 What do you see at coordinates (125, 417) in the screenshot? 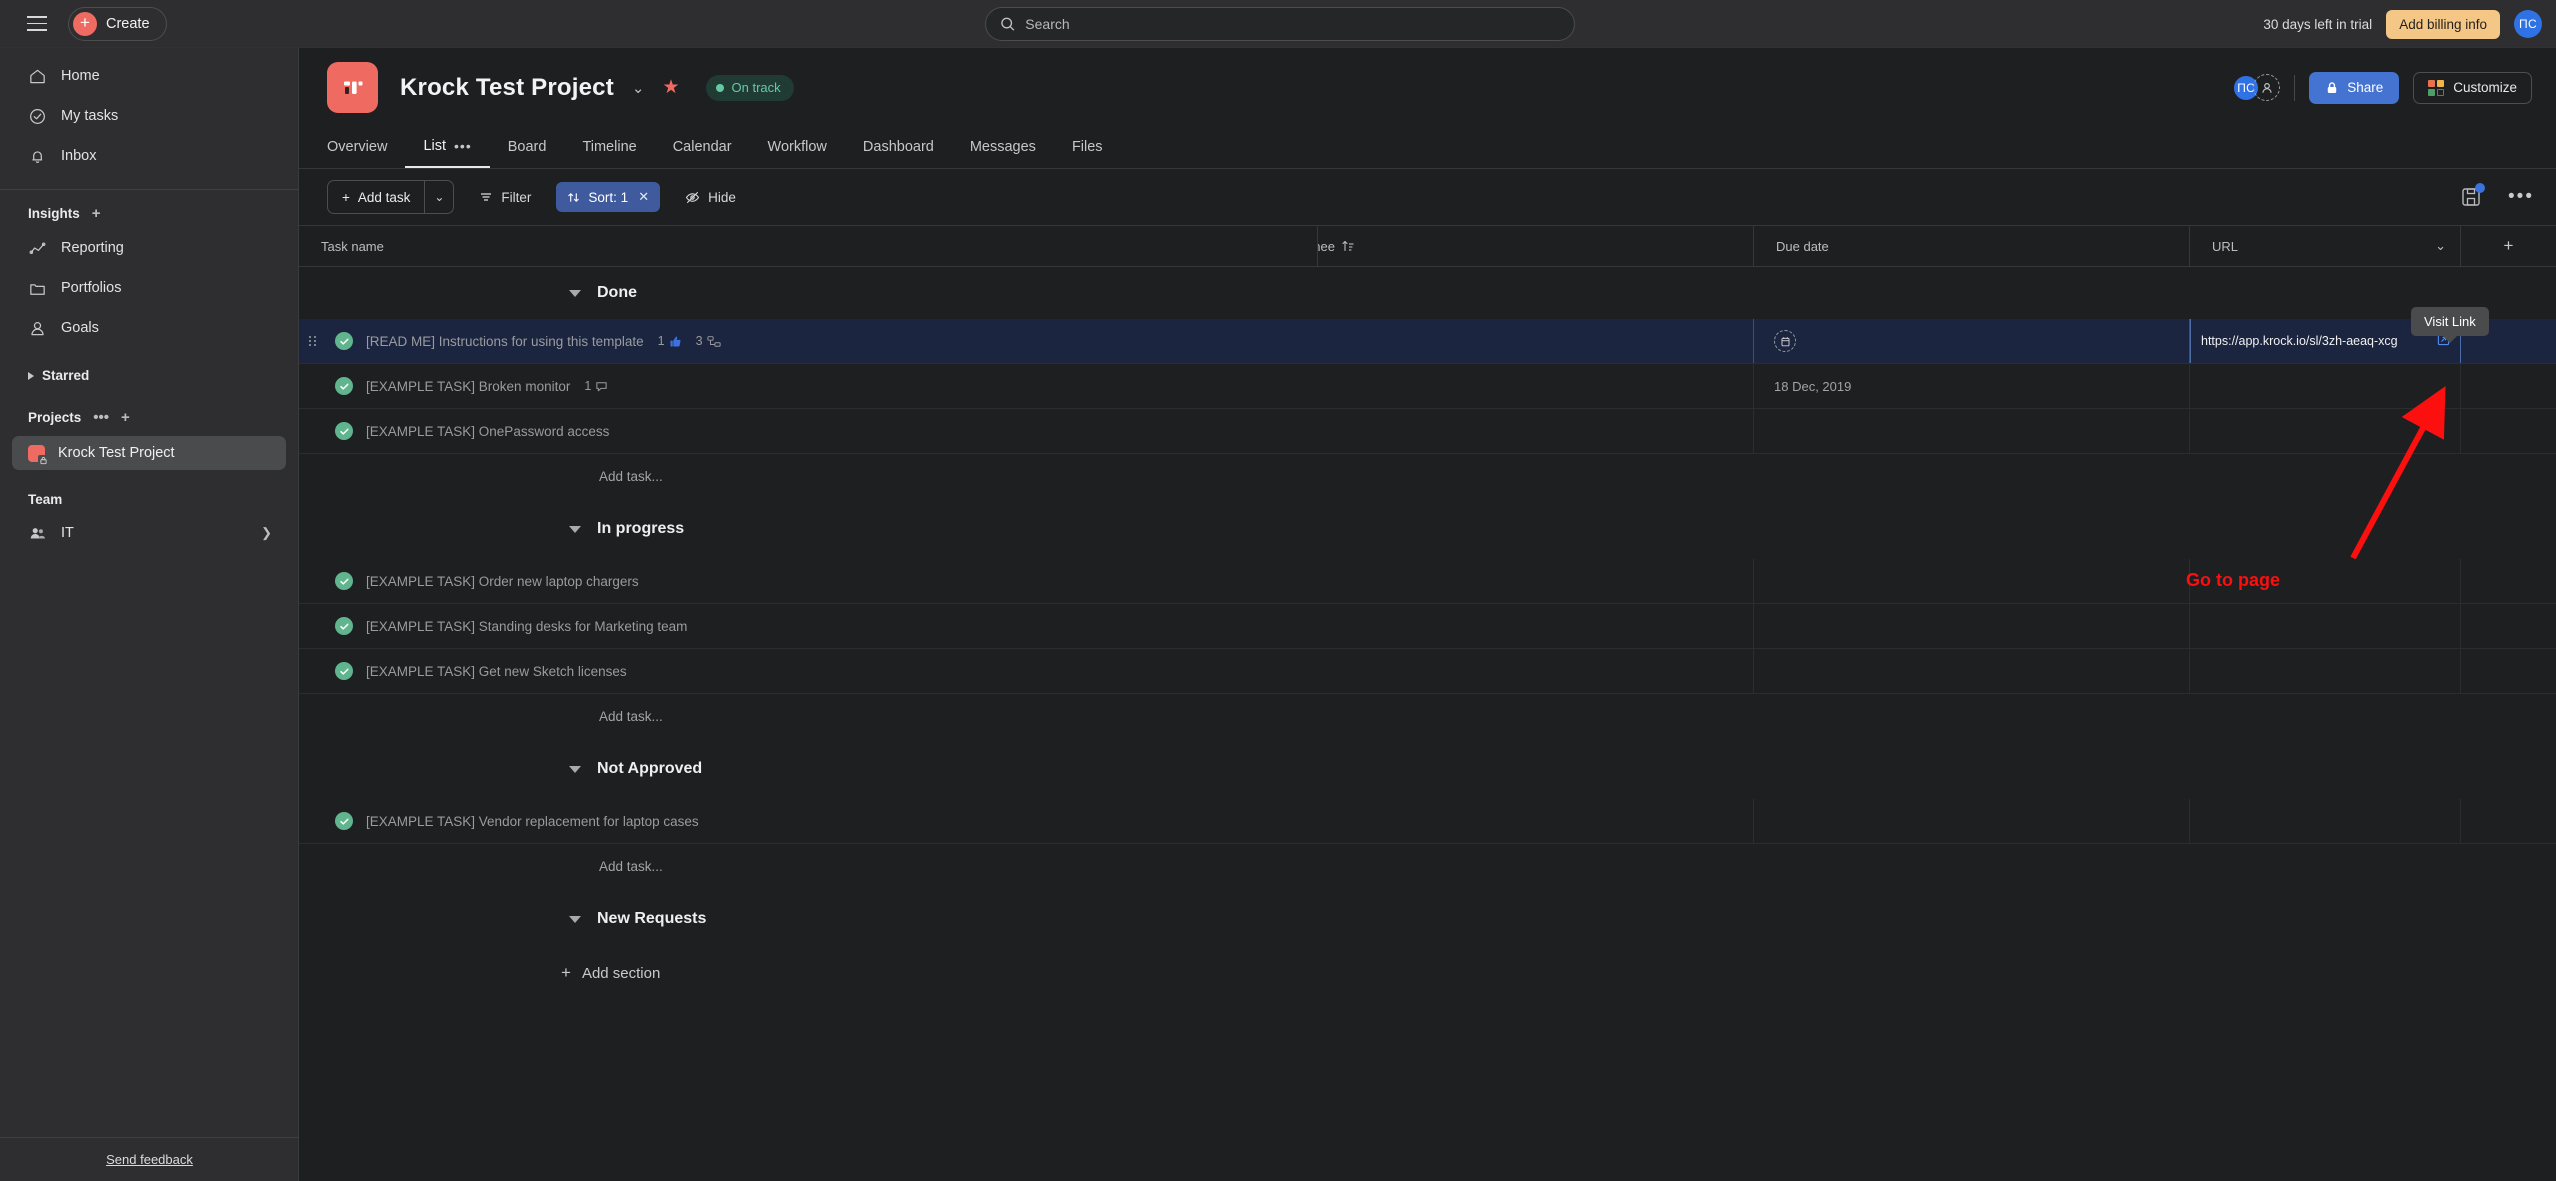
I see `add-project-icon: +` at bounding box center [125, 417].